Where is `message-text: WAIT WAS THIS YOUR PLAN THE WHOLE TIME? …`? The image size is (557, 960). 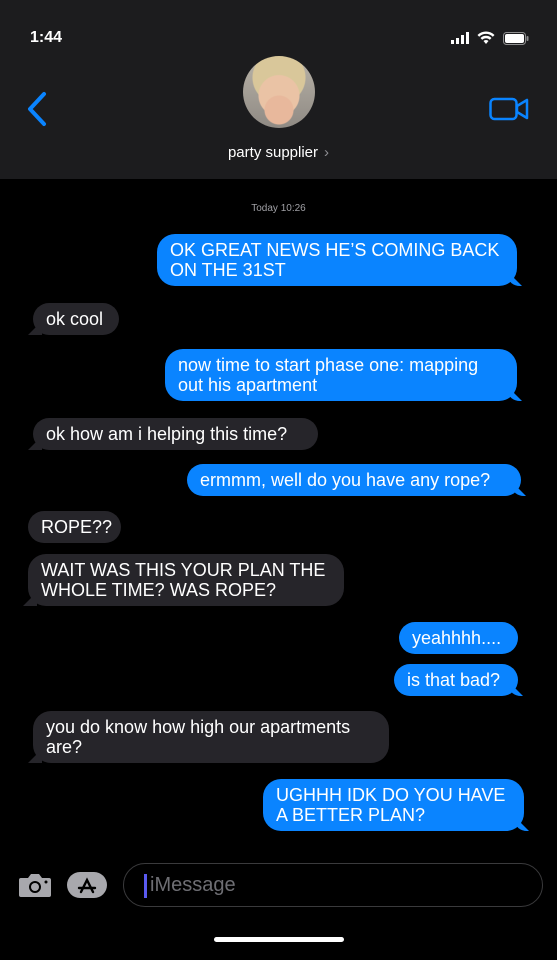 message-text: WAIT WAS THIS YOUR PLAN THE WHOLE TIME? … is located at coordinates (183, 580).